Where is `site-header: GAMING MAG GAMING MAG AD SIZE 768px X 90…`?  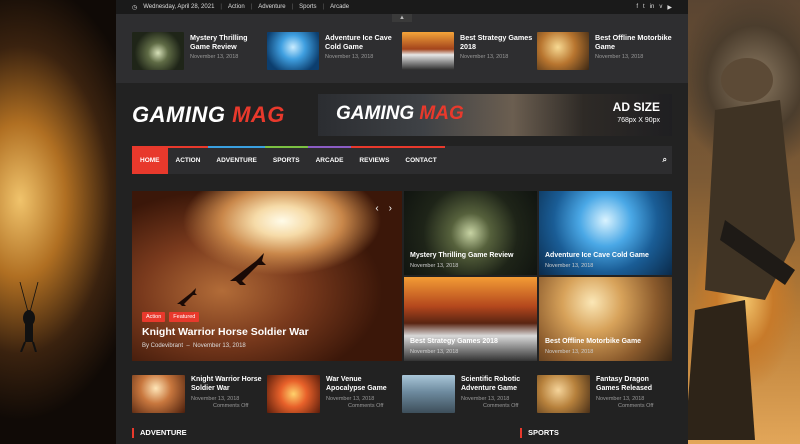 site-header: GAMING MAG GAMING MAG AD SIZE 768px X 90… is located at coordinates (402, 114).